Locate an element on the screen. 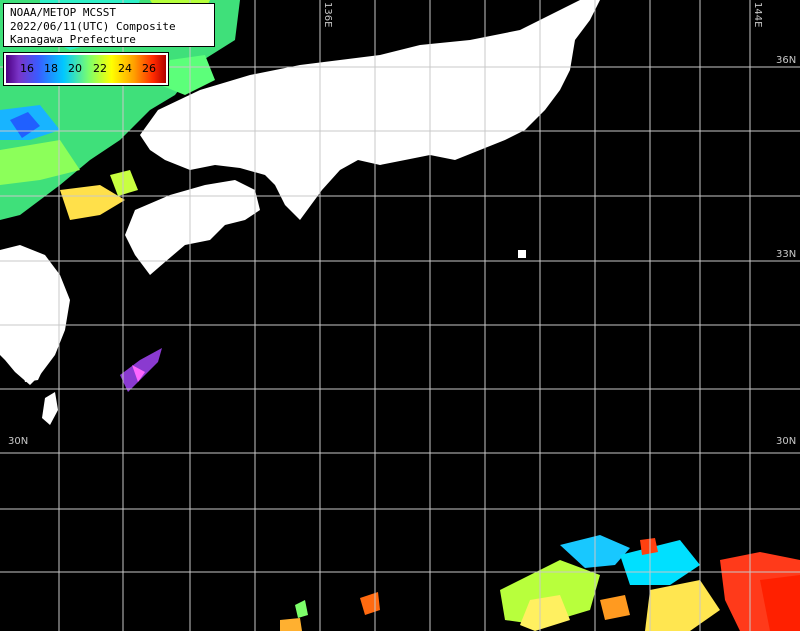  lat-label-30n-west: 30N is located at coordinates (18, 441).